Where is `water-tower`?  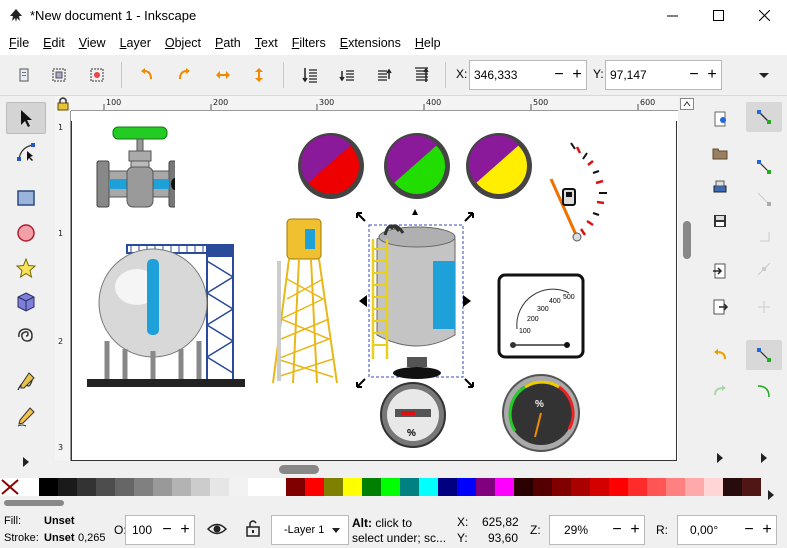 water-tower is located at coordinates (305, 301).